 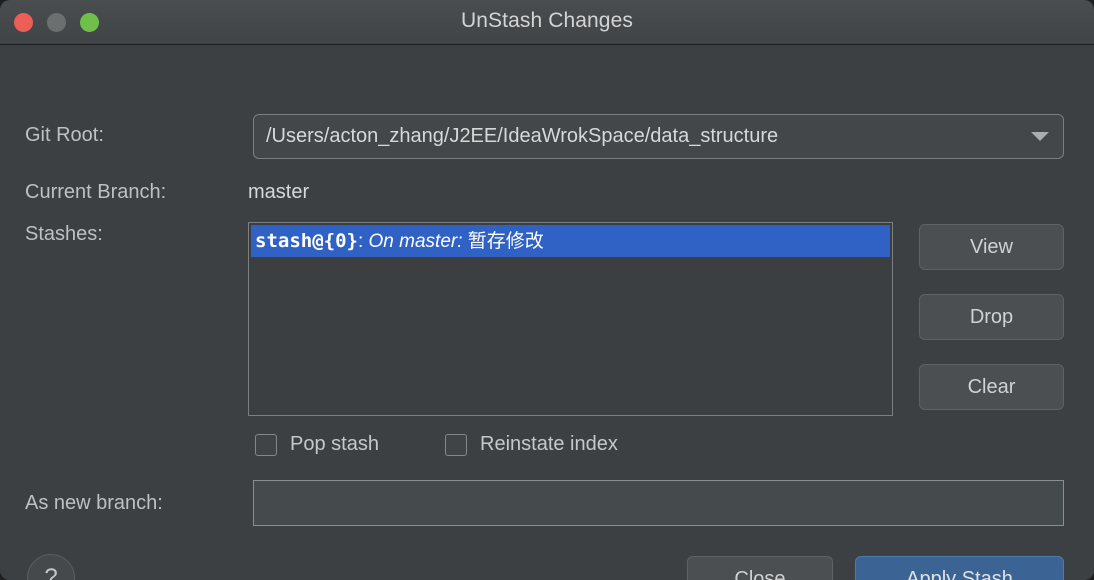 What do you see at coordinates (306, 241) in the screenshot?
I see `stash-id: stash@{0}` at bounding box center [306, 241].